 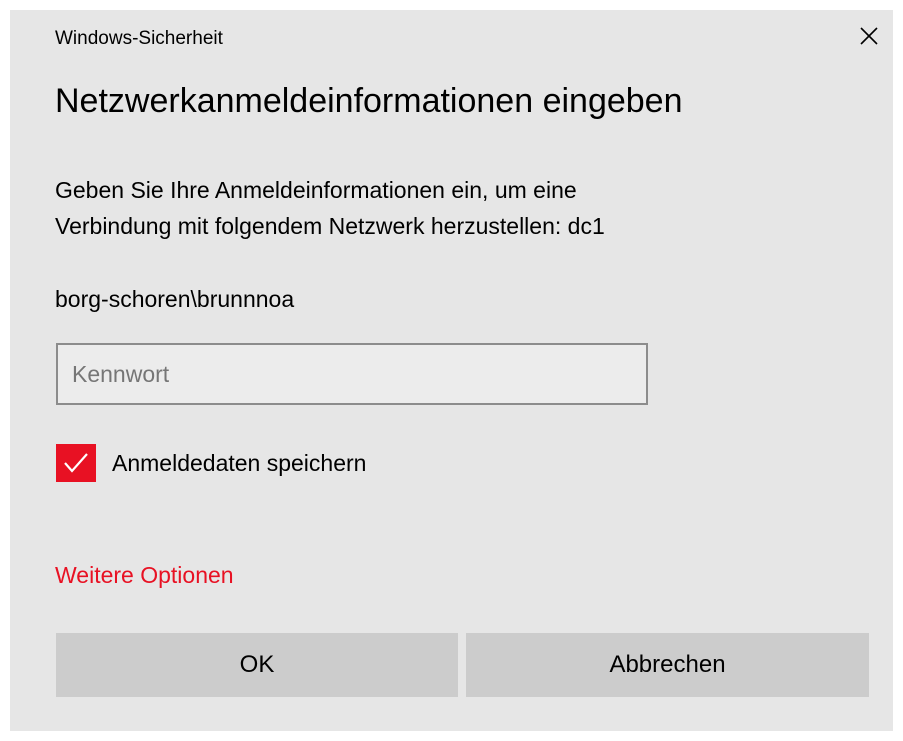 I want to click on username-label: borg-schoren\brunnnoa, so click(x=175, y=299).